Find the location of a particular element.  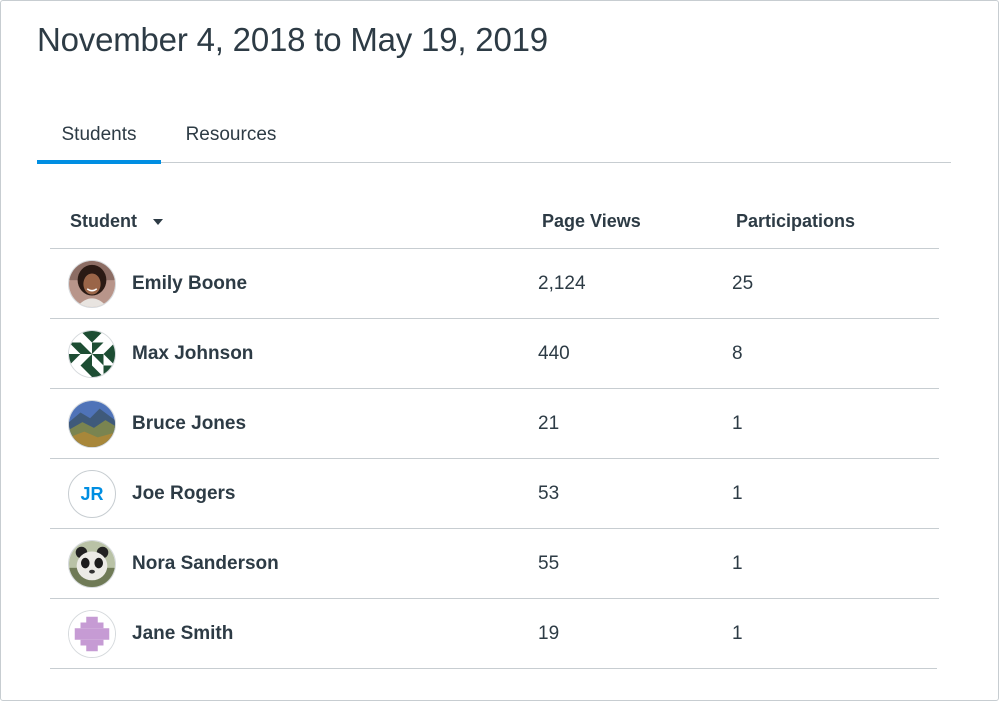

tab-resources: Resources is located at coordinates (231, 134).